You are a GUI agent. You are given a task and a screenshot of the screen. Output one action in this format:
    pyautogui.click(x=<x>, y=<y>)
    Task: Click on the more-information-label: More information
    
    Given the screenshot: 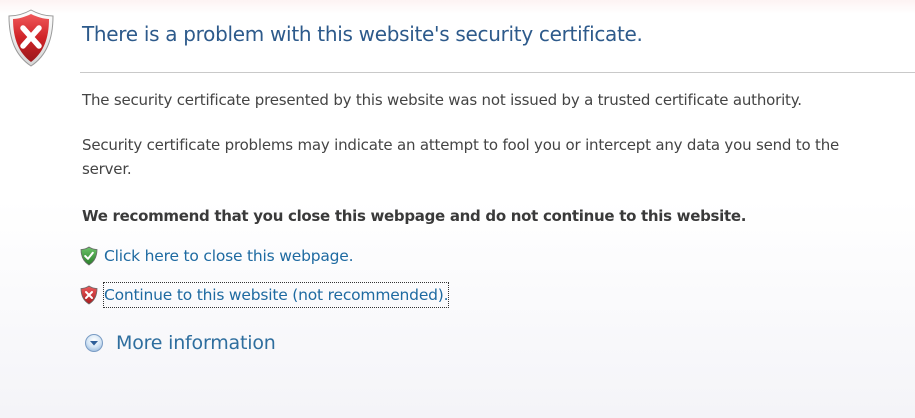 What is the action you would take?
    pyautogui.click(x=196, y=343)
    